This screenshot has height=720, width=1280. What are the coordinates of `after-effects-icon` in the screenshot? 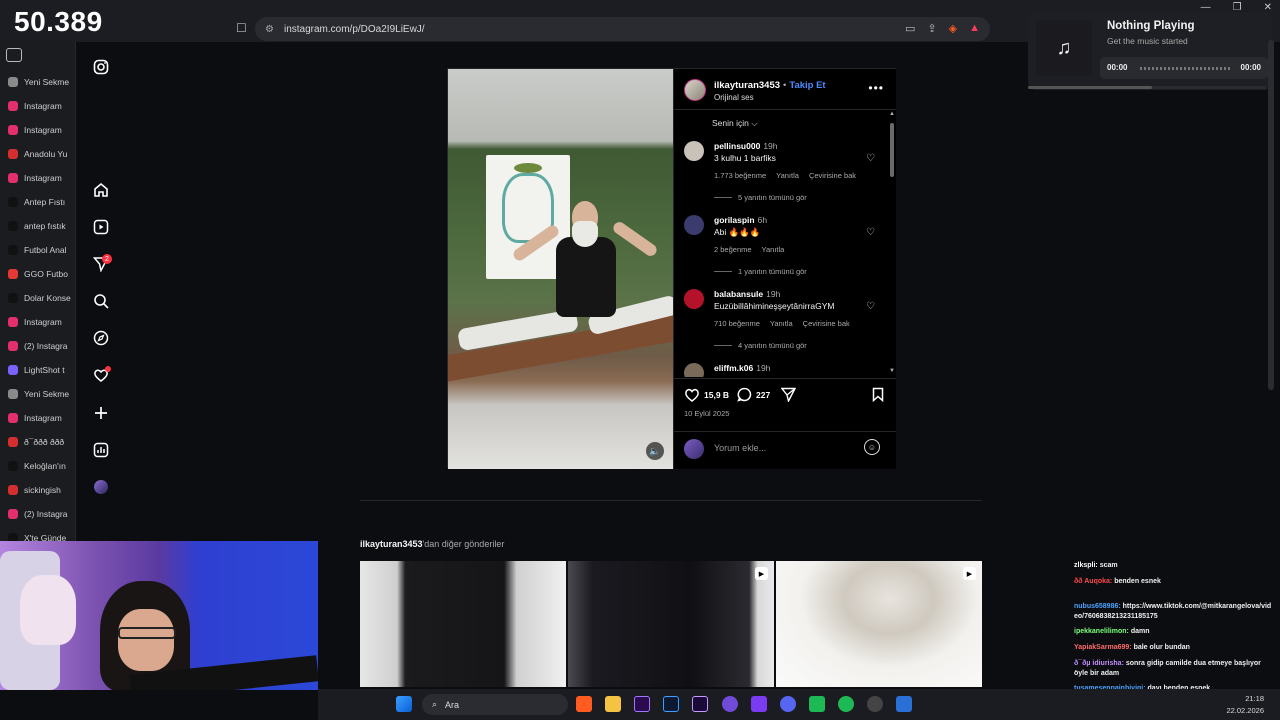 It's located at (700, 704).